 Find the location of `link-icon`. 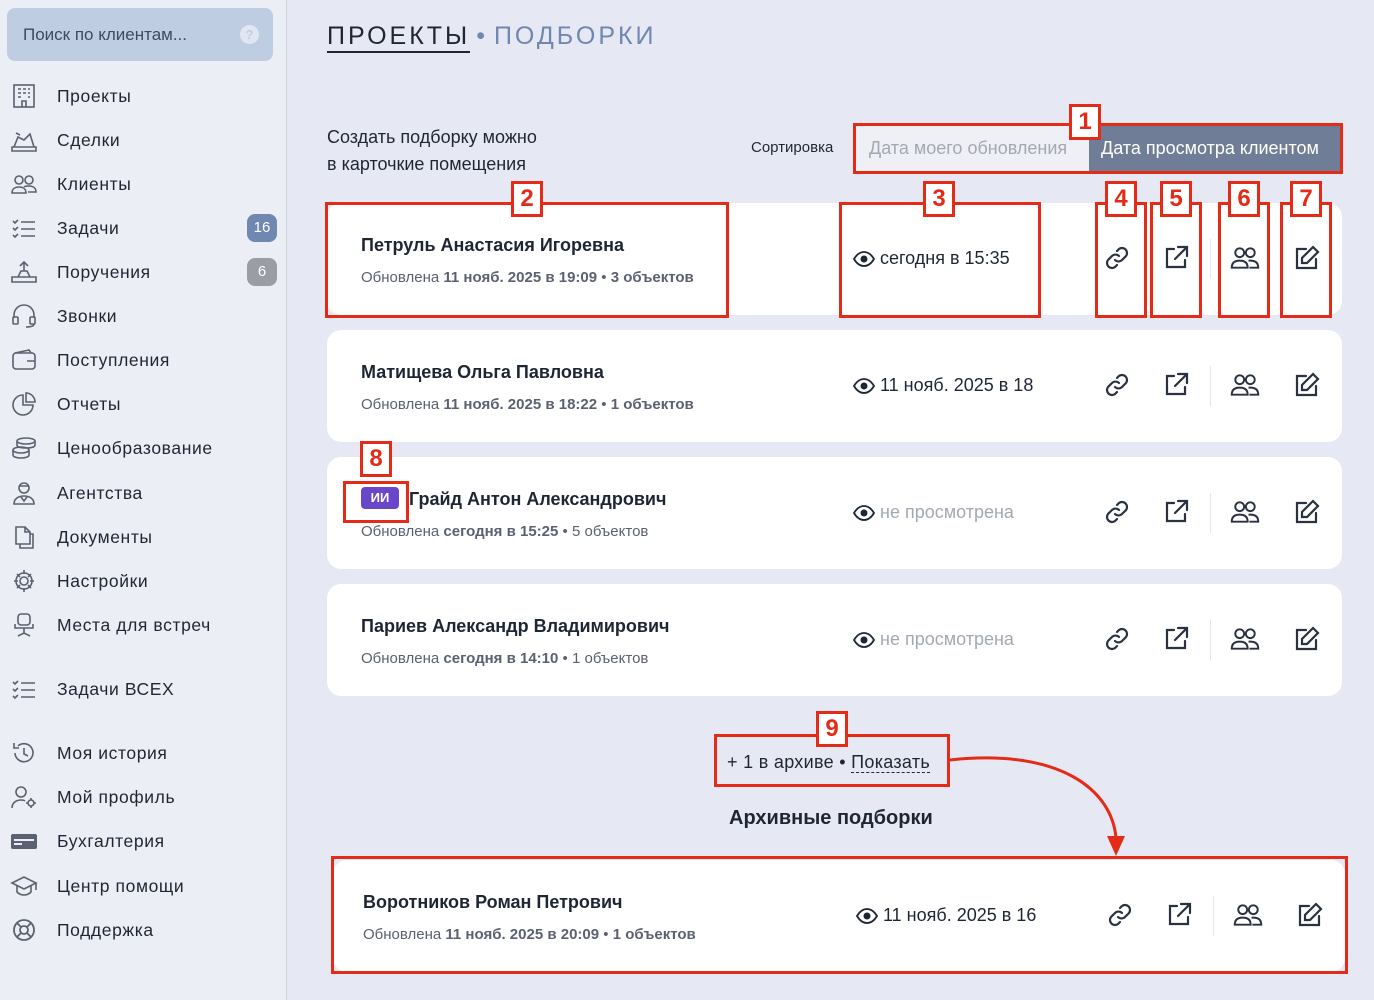

link-icon is located at coordinates (1117, 639).